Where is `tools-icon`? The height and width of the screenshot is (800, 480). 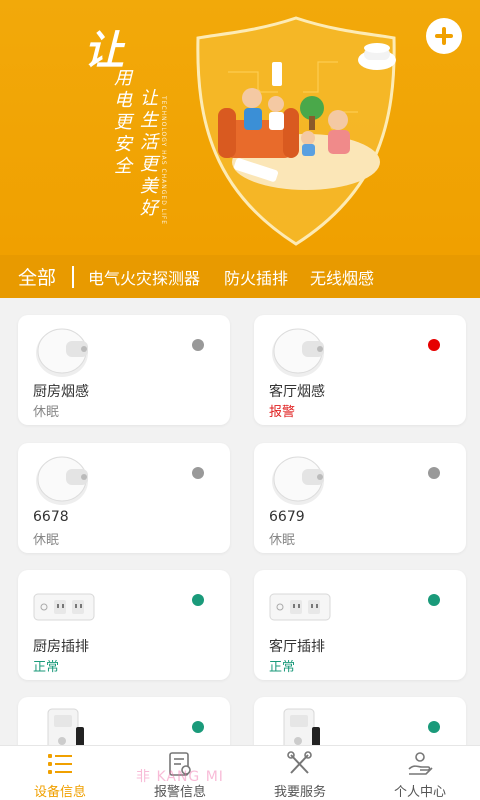
tools-icon is located at coordinates (299, 762).